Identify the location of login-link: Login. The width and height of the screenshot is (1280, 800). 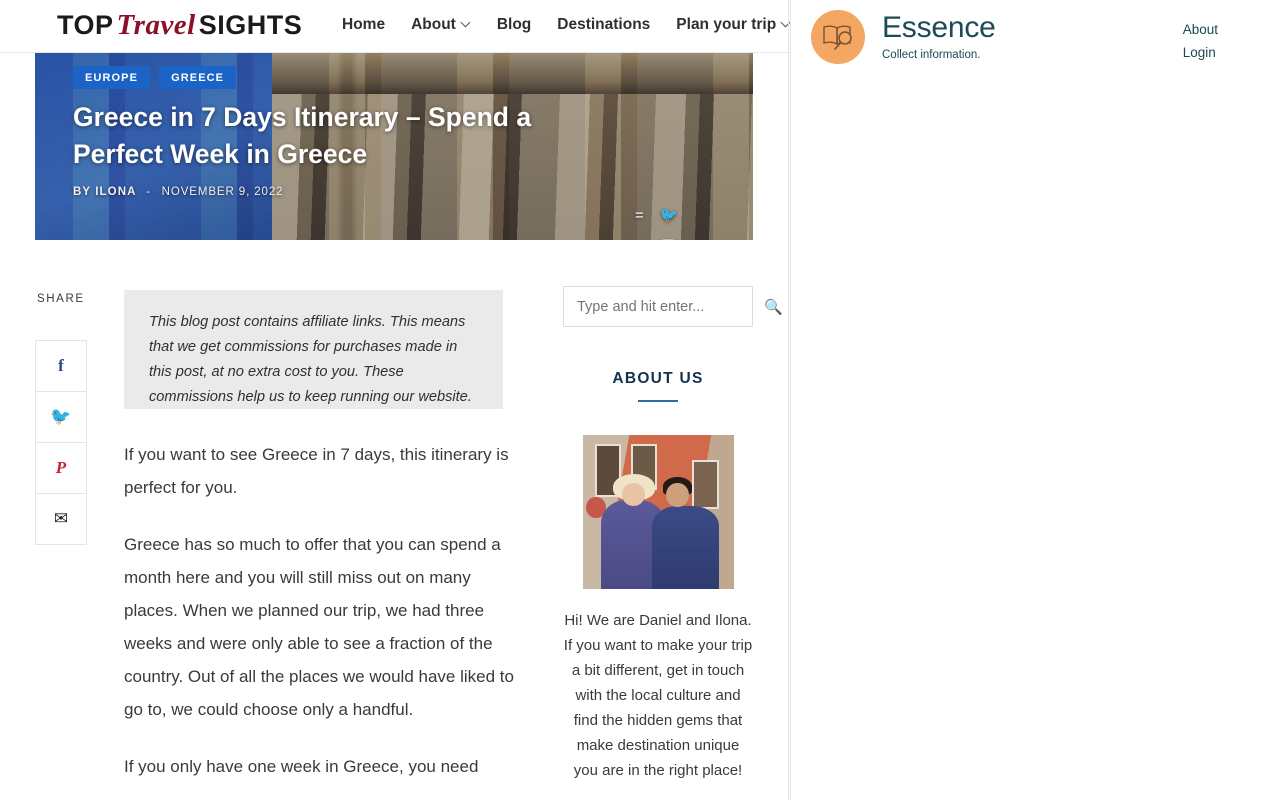
(1200, 52).